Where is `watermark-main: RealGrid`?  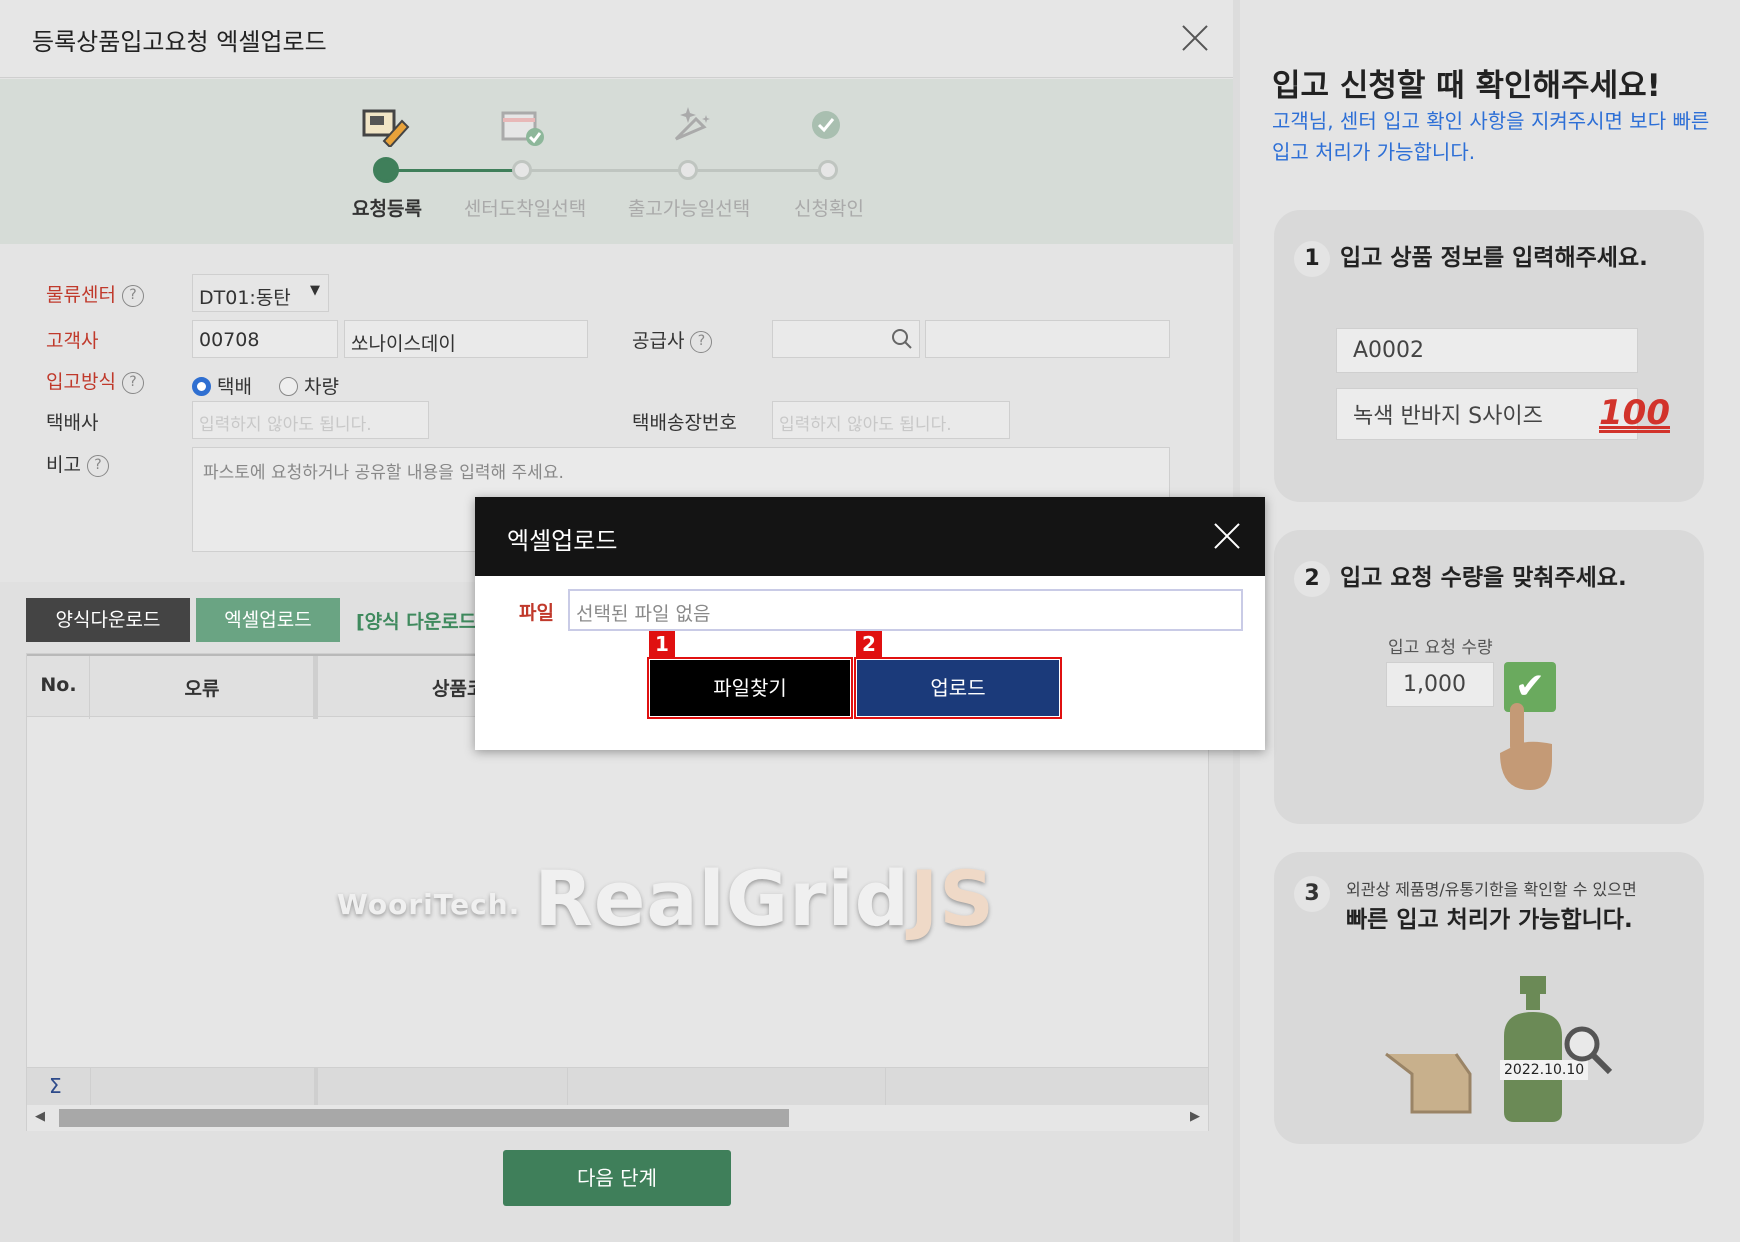
watermark-main: RealGrid is located at coordinates (722, 898).